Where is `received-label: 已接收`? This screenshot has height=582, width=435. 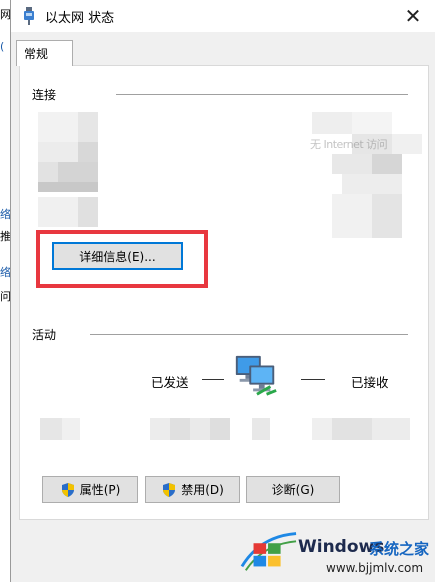 received-label: 已接收 is located at coordinates (370, 382).